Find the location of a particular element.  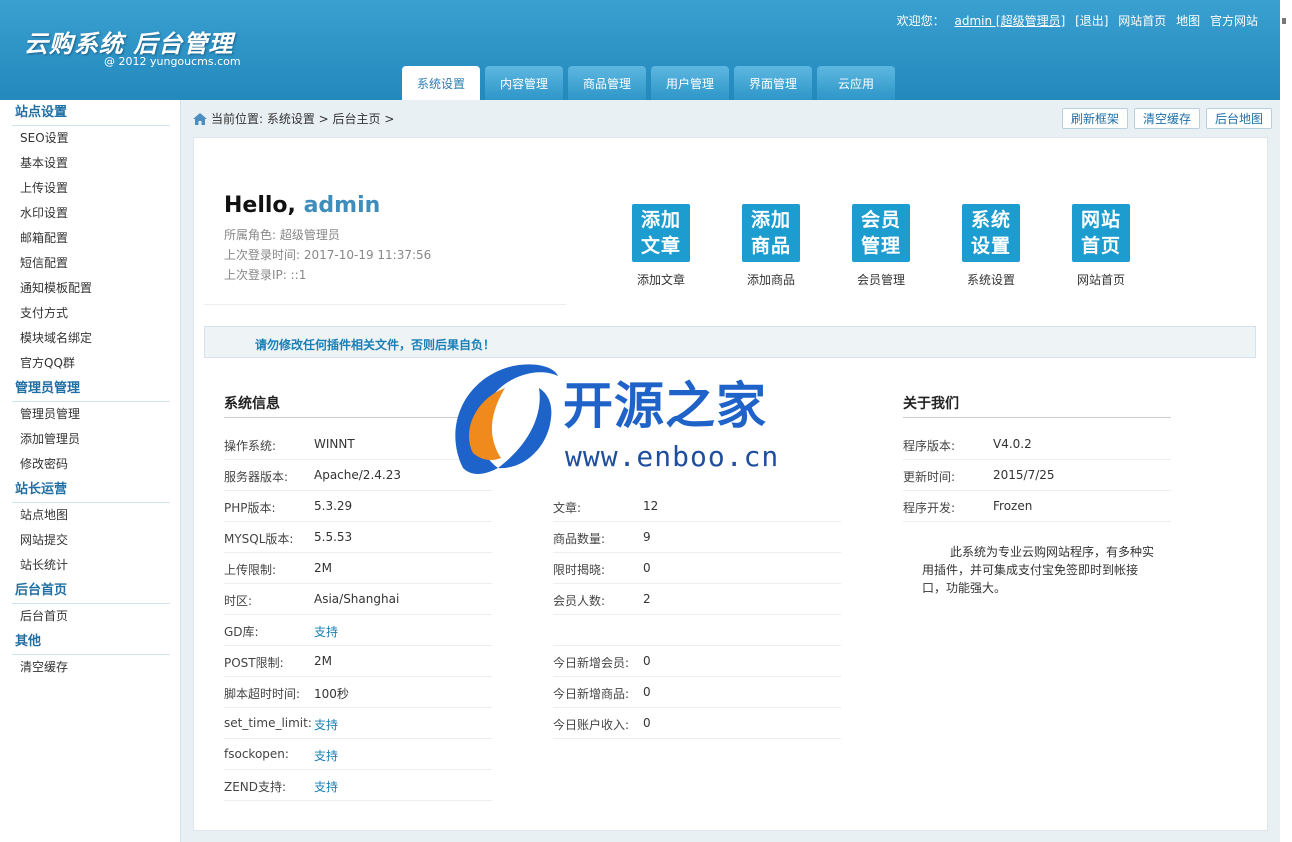

site-map-link: 地图 is located at coordinates (1188, 21).